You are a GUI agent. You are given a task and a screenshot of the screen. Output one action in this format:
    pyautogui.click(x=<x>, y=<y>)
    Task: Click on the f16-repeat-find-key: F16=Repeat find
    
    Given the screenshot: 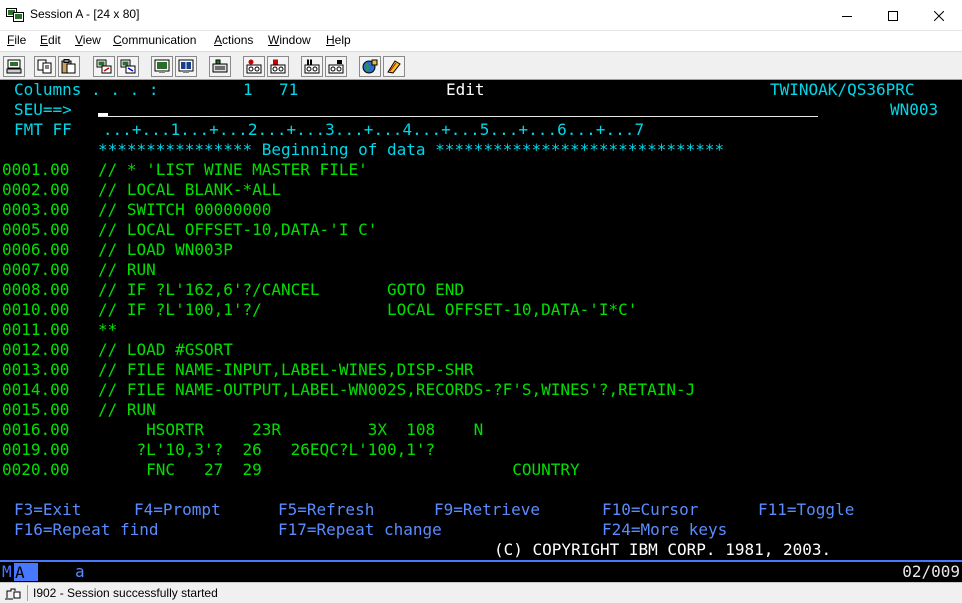 What is the action you would take?
    pyautogui.click(x=86, y=530)
    